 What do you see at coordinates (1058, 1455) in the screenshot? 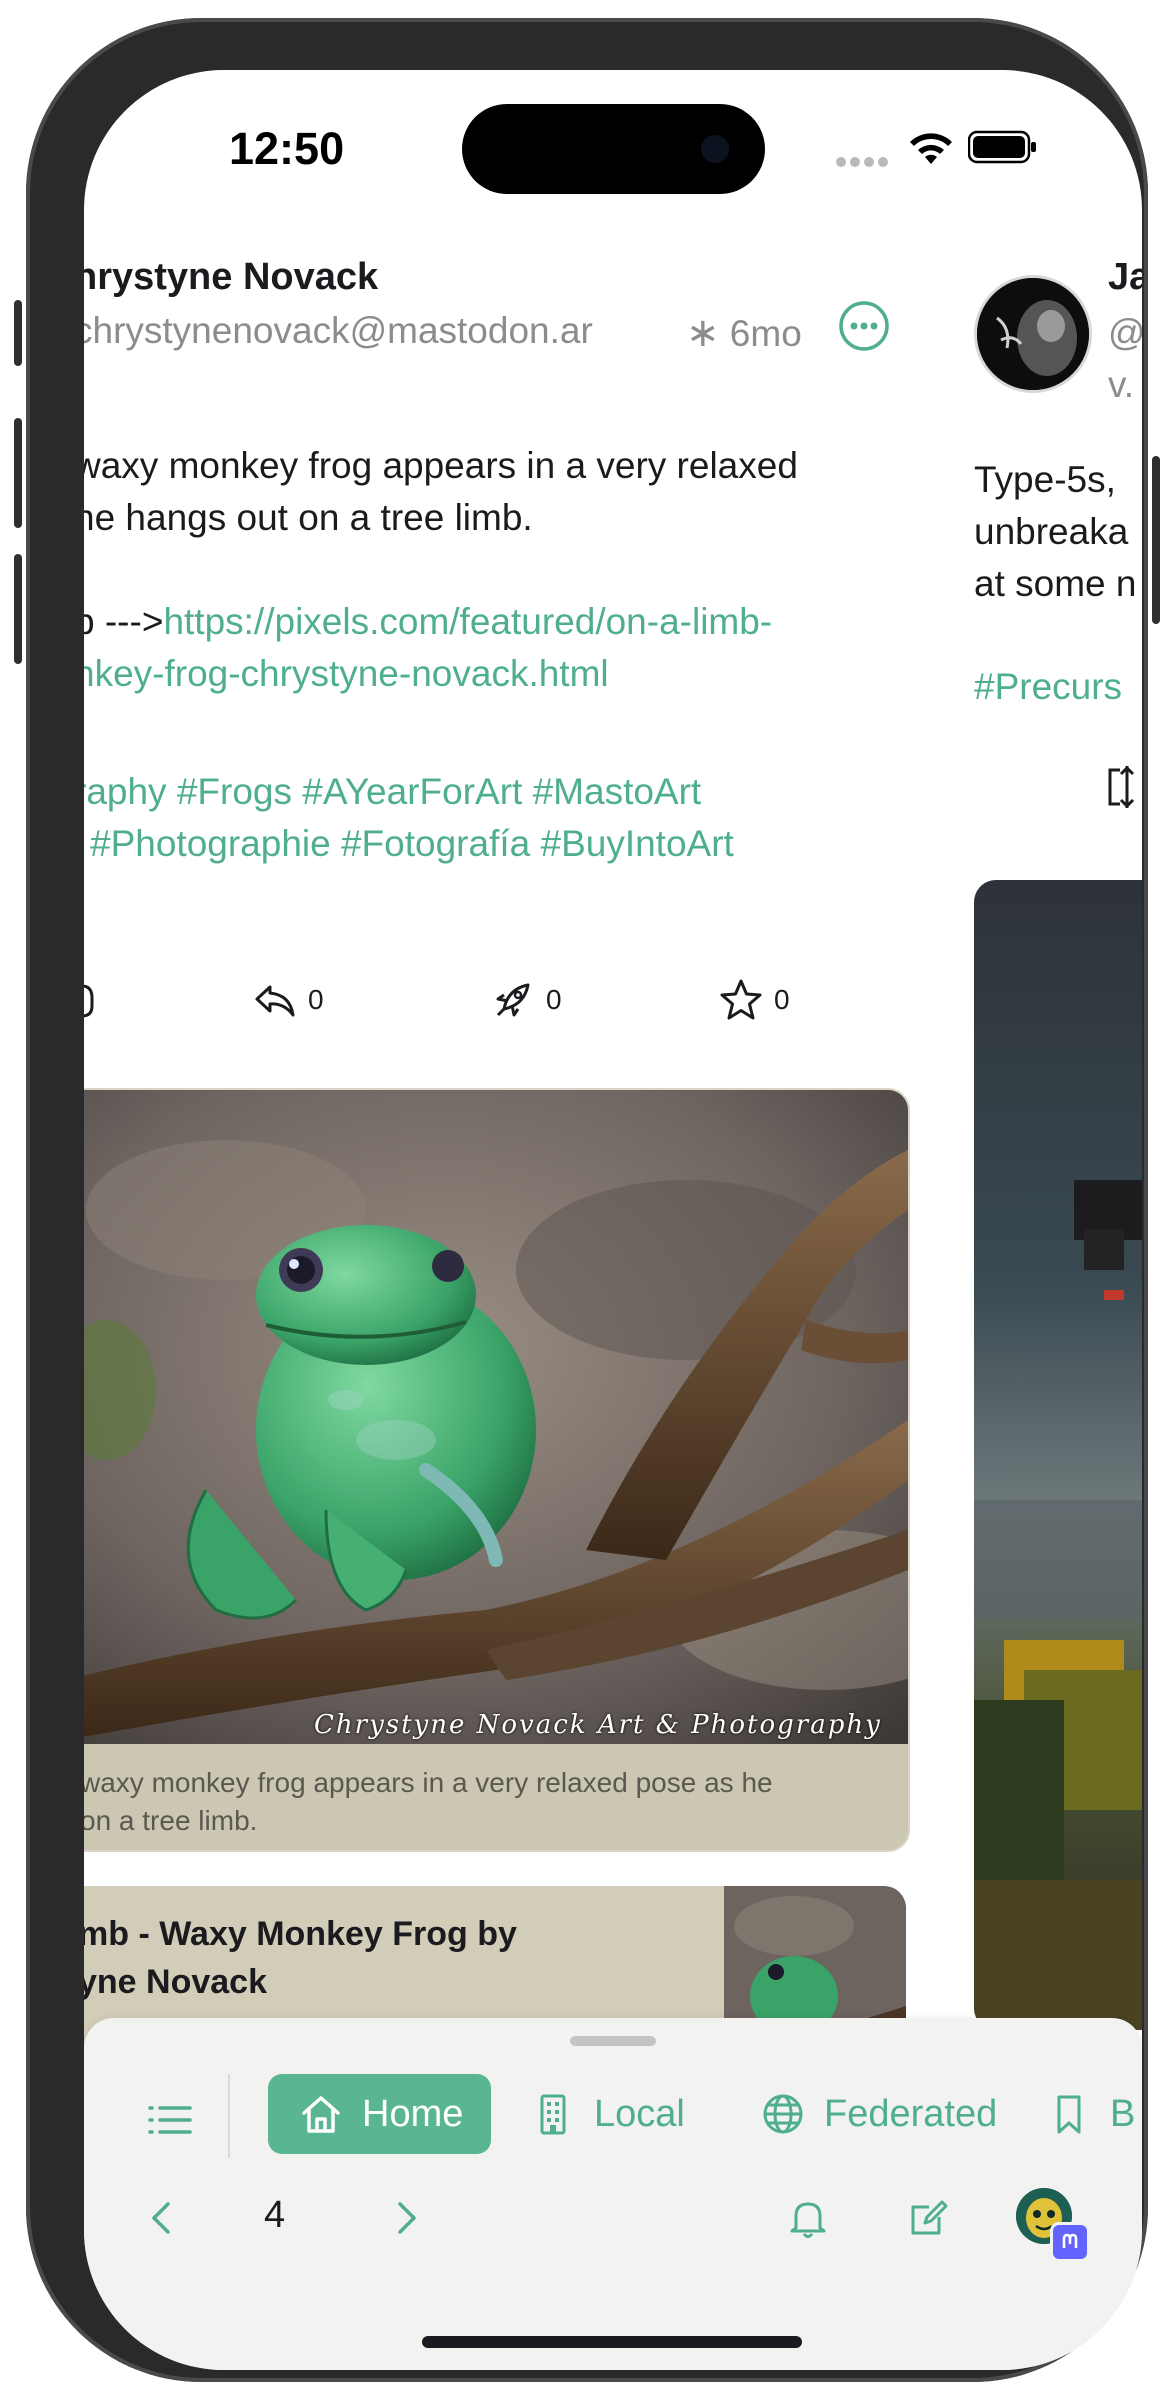
I see `media-attachment-image` at bounding box center [1058, 1455].